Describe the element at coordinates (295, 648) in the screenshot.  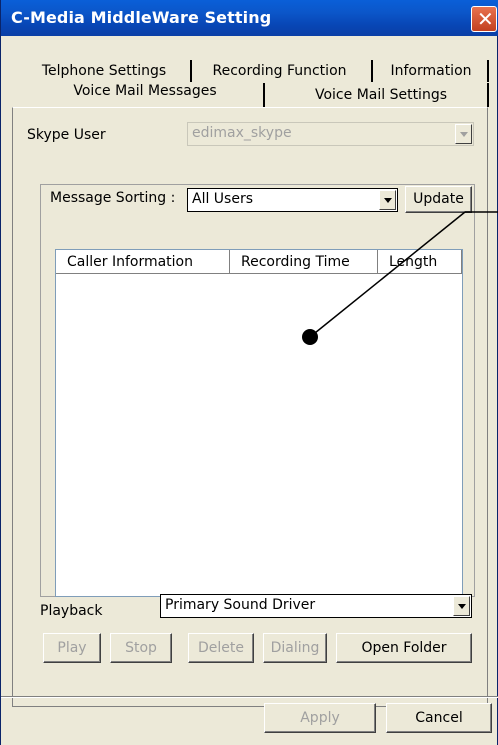
I see `dialing-button: Dialing` at that location.